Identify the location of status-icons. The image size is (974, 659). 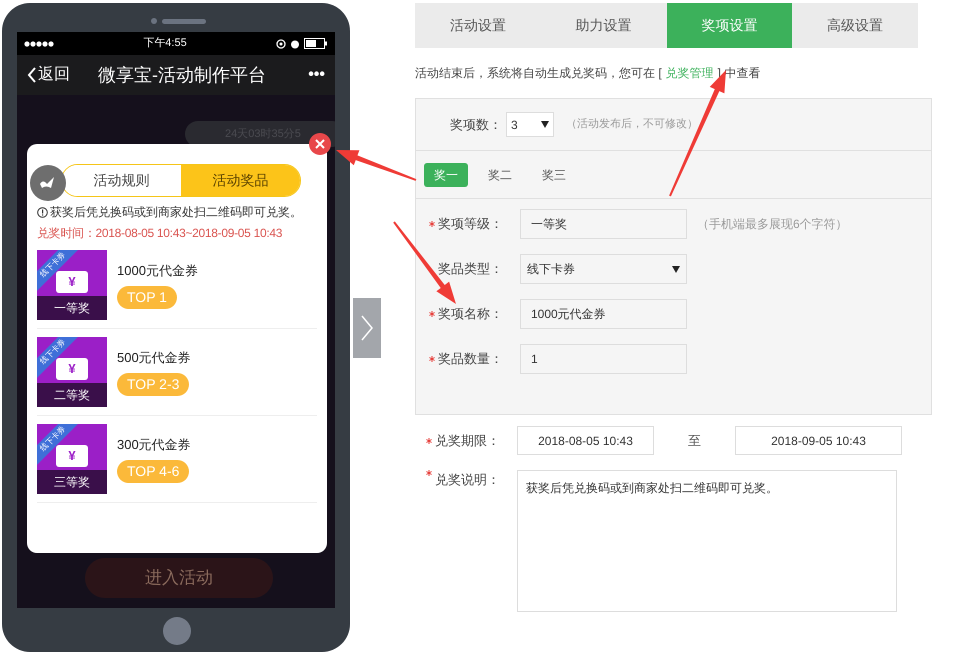
(302, 43).